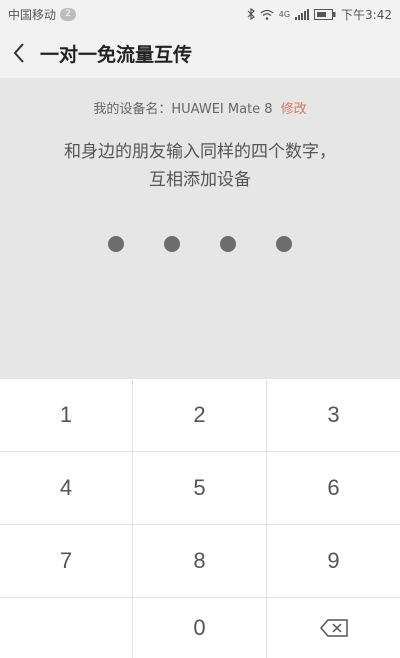 The image size is (400, 658). What do you see at coordinates (284, 14) in the screenshot?
I see `network-type: 4G` at bounding box center [284, 14].